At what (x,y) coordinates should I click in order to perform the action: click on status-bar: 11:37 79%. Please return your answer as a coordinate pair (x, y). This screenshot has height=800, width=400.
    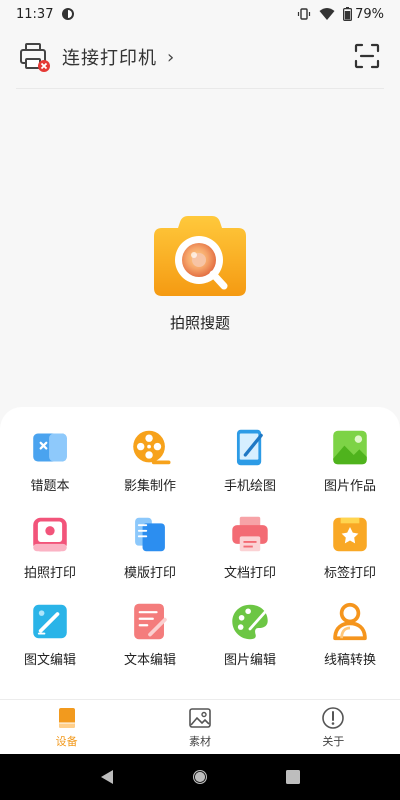
    Looking at the image, I should click on (200, 14).